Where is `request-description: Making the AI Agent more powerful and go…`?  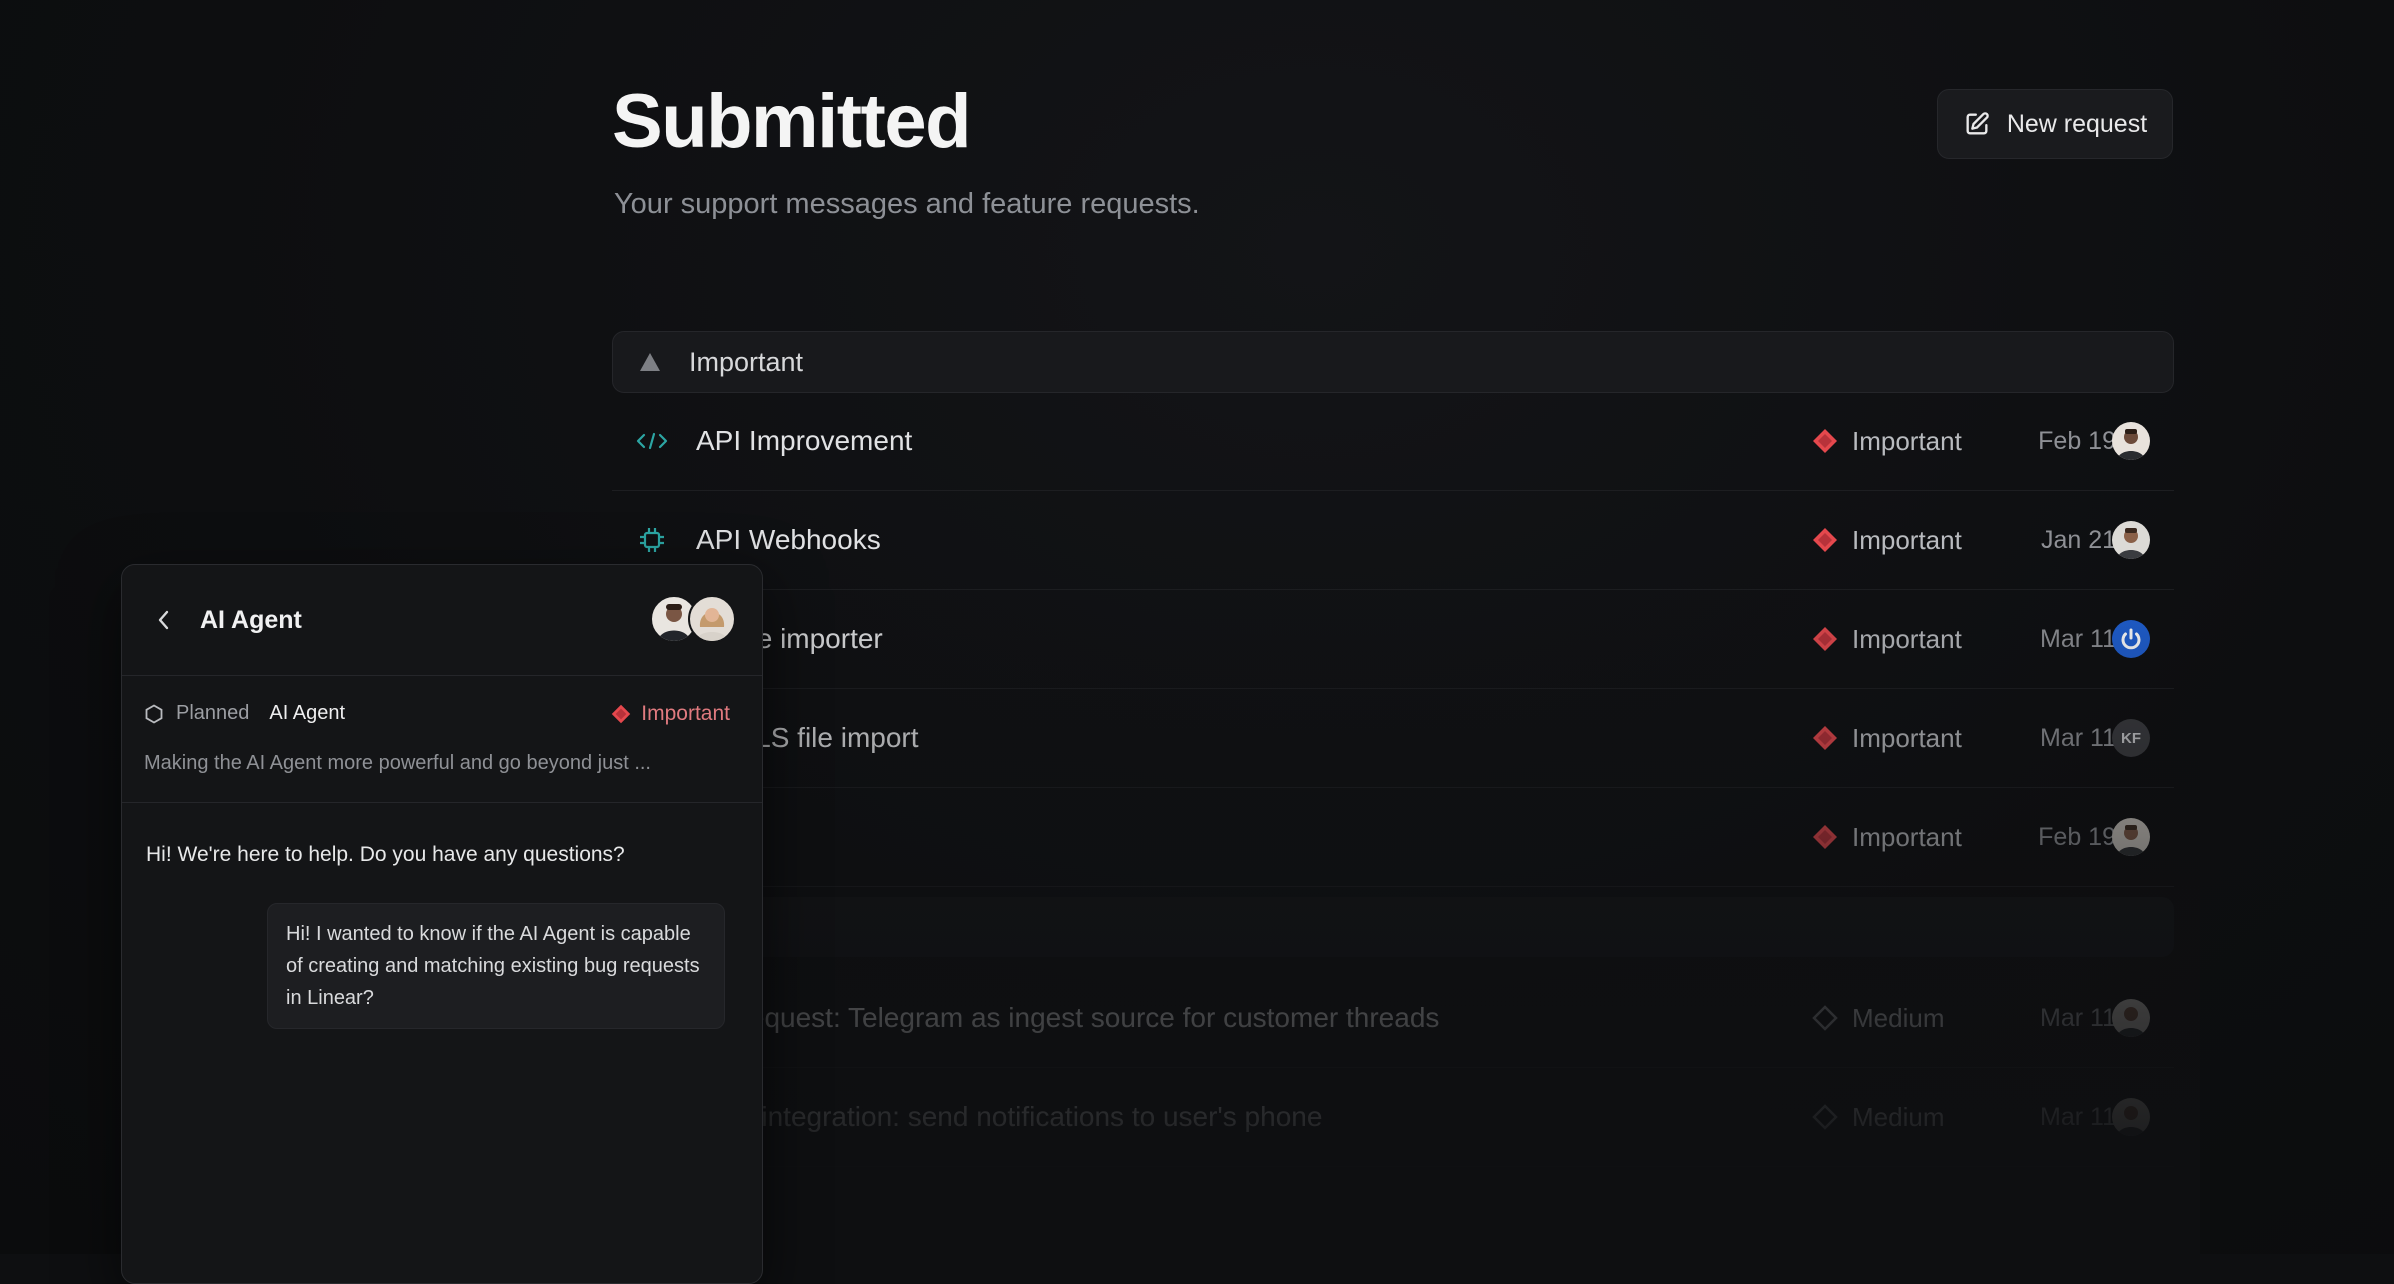
request-description: Making the AI Agent more powerful and go… is located at coordinates (397, 763).